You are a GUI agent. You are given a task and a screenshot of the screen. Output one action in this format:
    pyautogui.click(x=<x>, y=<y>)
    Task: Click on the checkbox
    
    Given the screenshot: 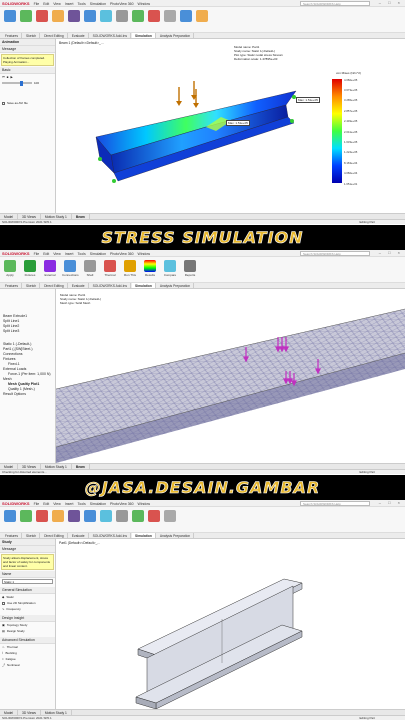 What is the action you would take?
    pyautogui.click(x=3, y=603)
    